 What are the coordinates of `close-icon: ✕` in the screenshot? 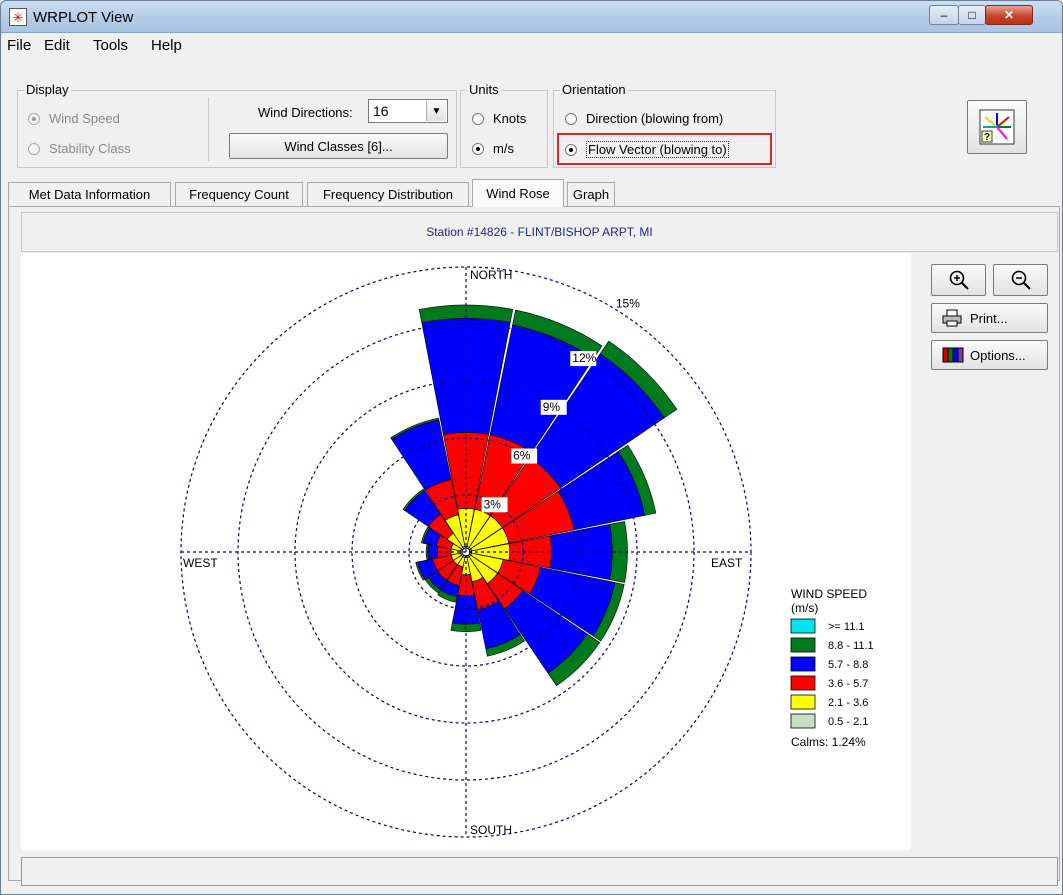 It's located at (1009, 15).